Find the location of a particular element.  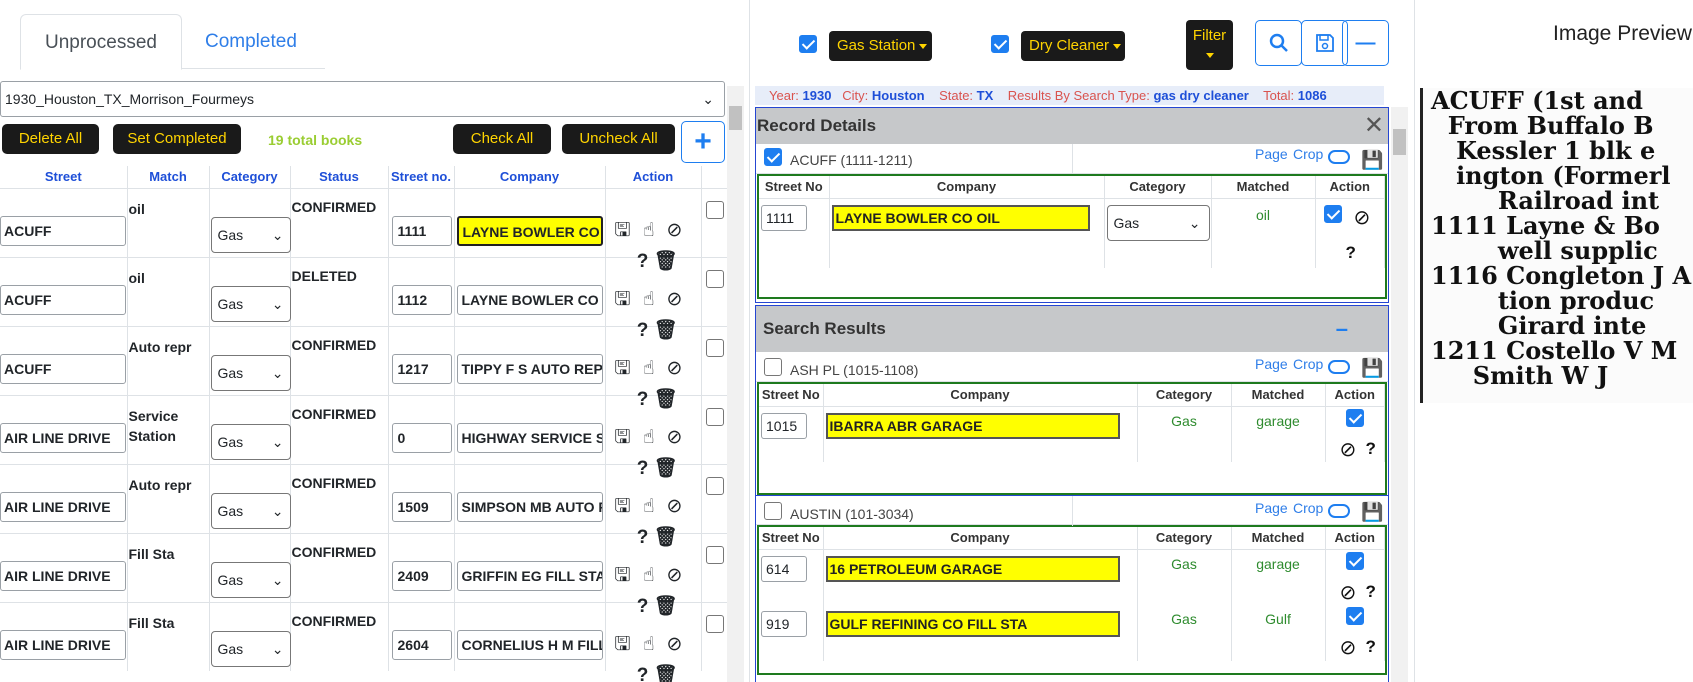

table-scrollbar is located at coordinates (735, 384).